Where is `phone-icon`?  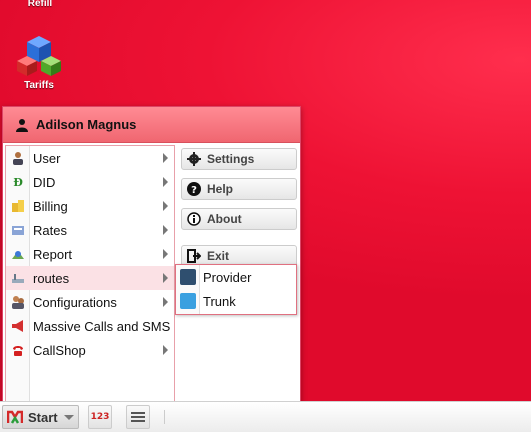 phone-icon is located at coordinates (18, 350).